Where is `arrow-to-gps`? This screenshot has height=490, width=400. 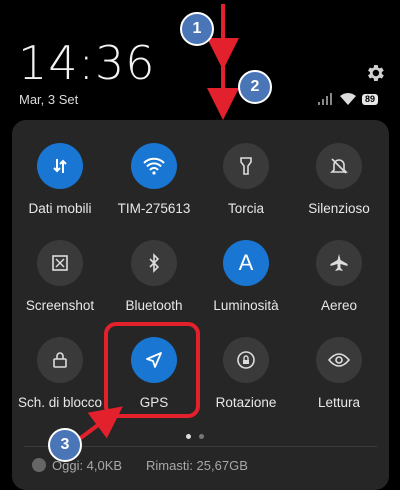
arrow-to-gps is located at coordinates (99, 424).